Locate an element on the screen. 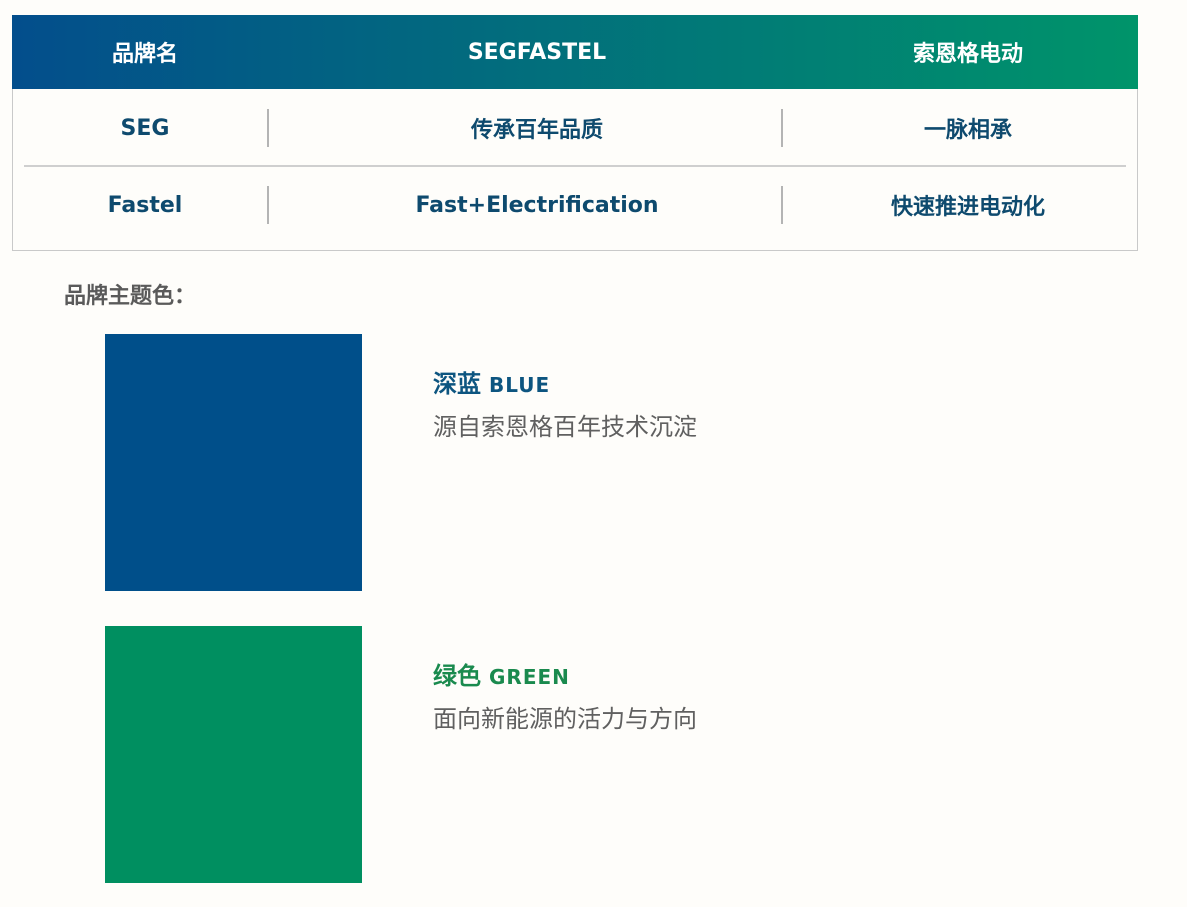 The image size is (1187, 907). green-color-name: 绿色 GREEN is located at coordinates (565, 676).